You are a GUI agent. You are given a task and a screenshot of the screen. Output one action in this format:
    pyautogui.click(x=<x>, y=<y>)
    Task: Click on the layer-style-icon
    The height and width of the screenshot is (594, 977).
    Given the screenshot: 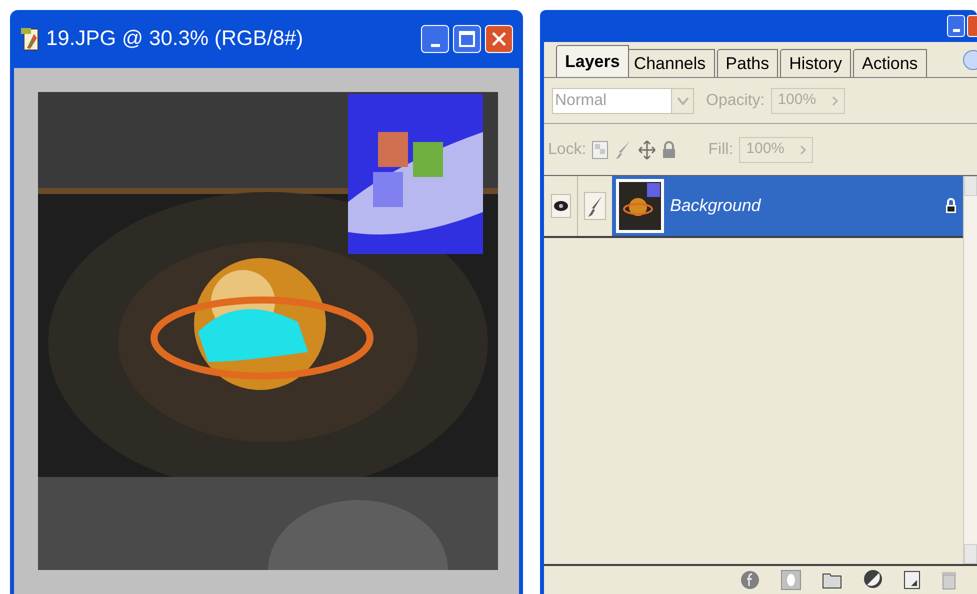 What is the action you would take?
    pyautogui.click(x=750, y=580)
    